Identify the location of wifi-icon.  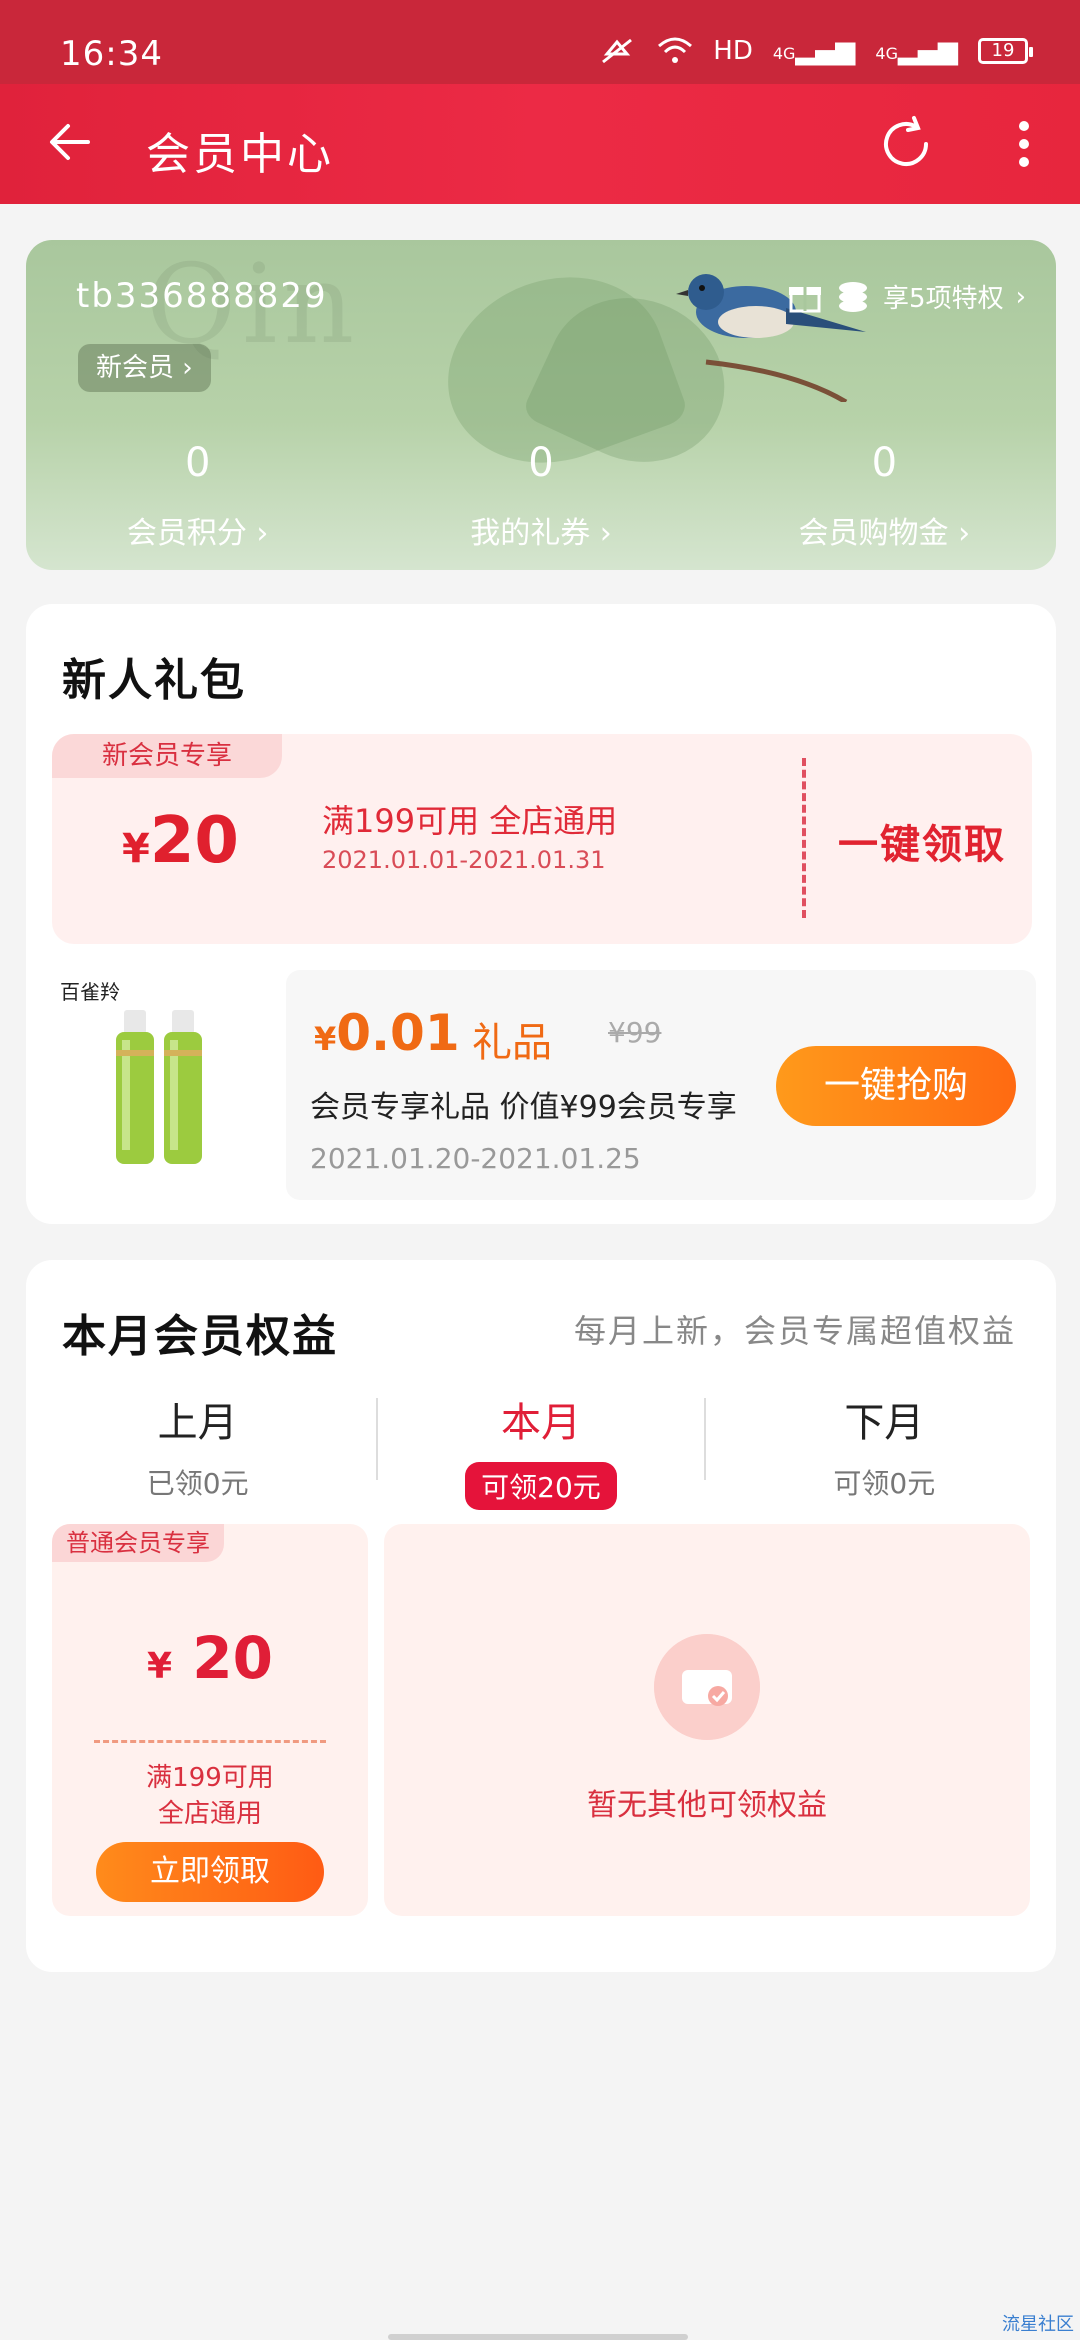
(675, 50).